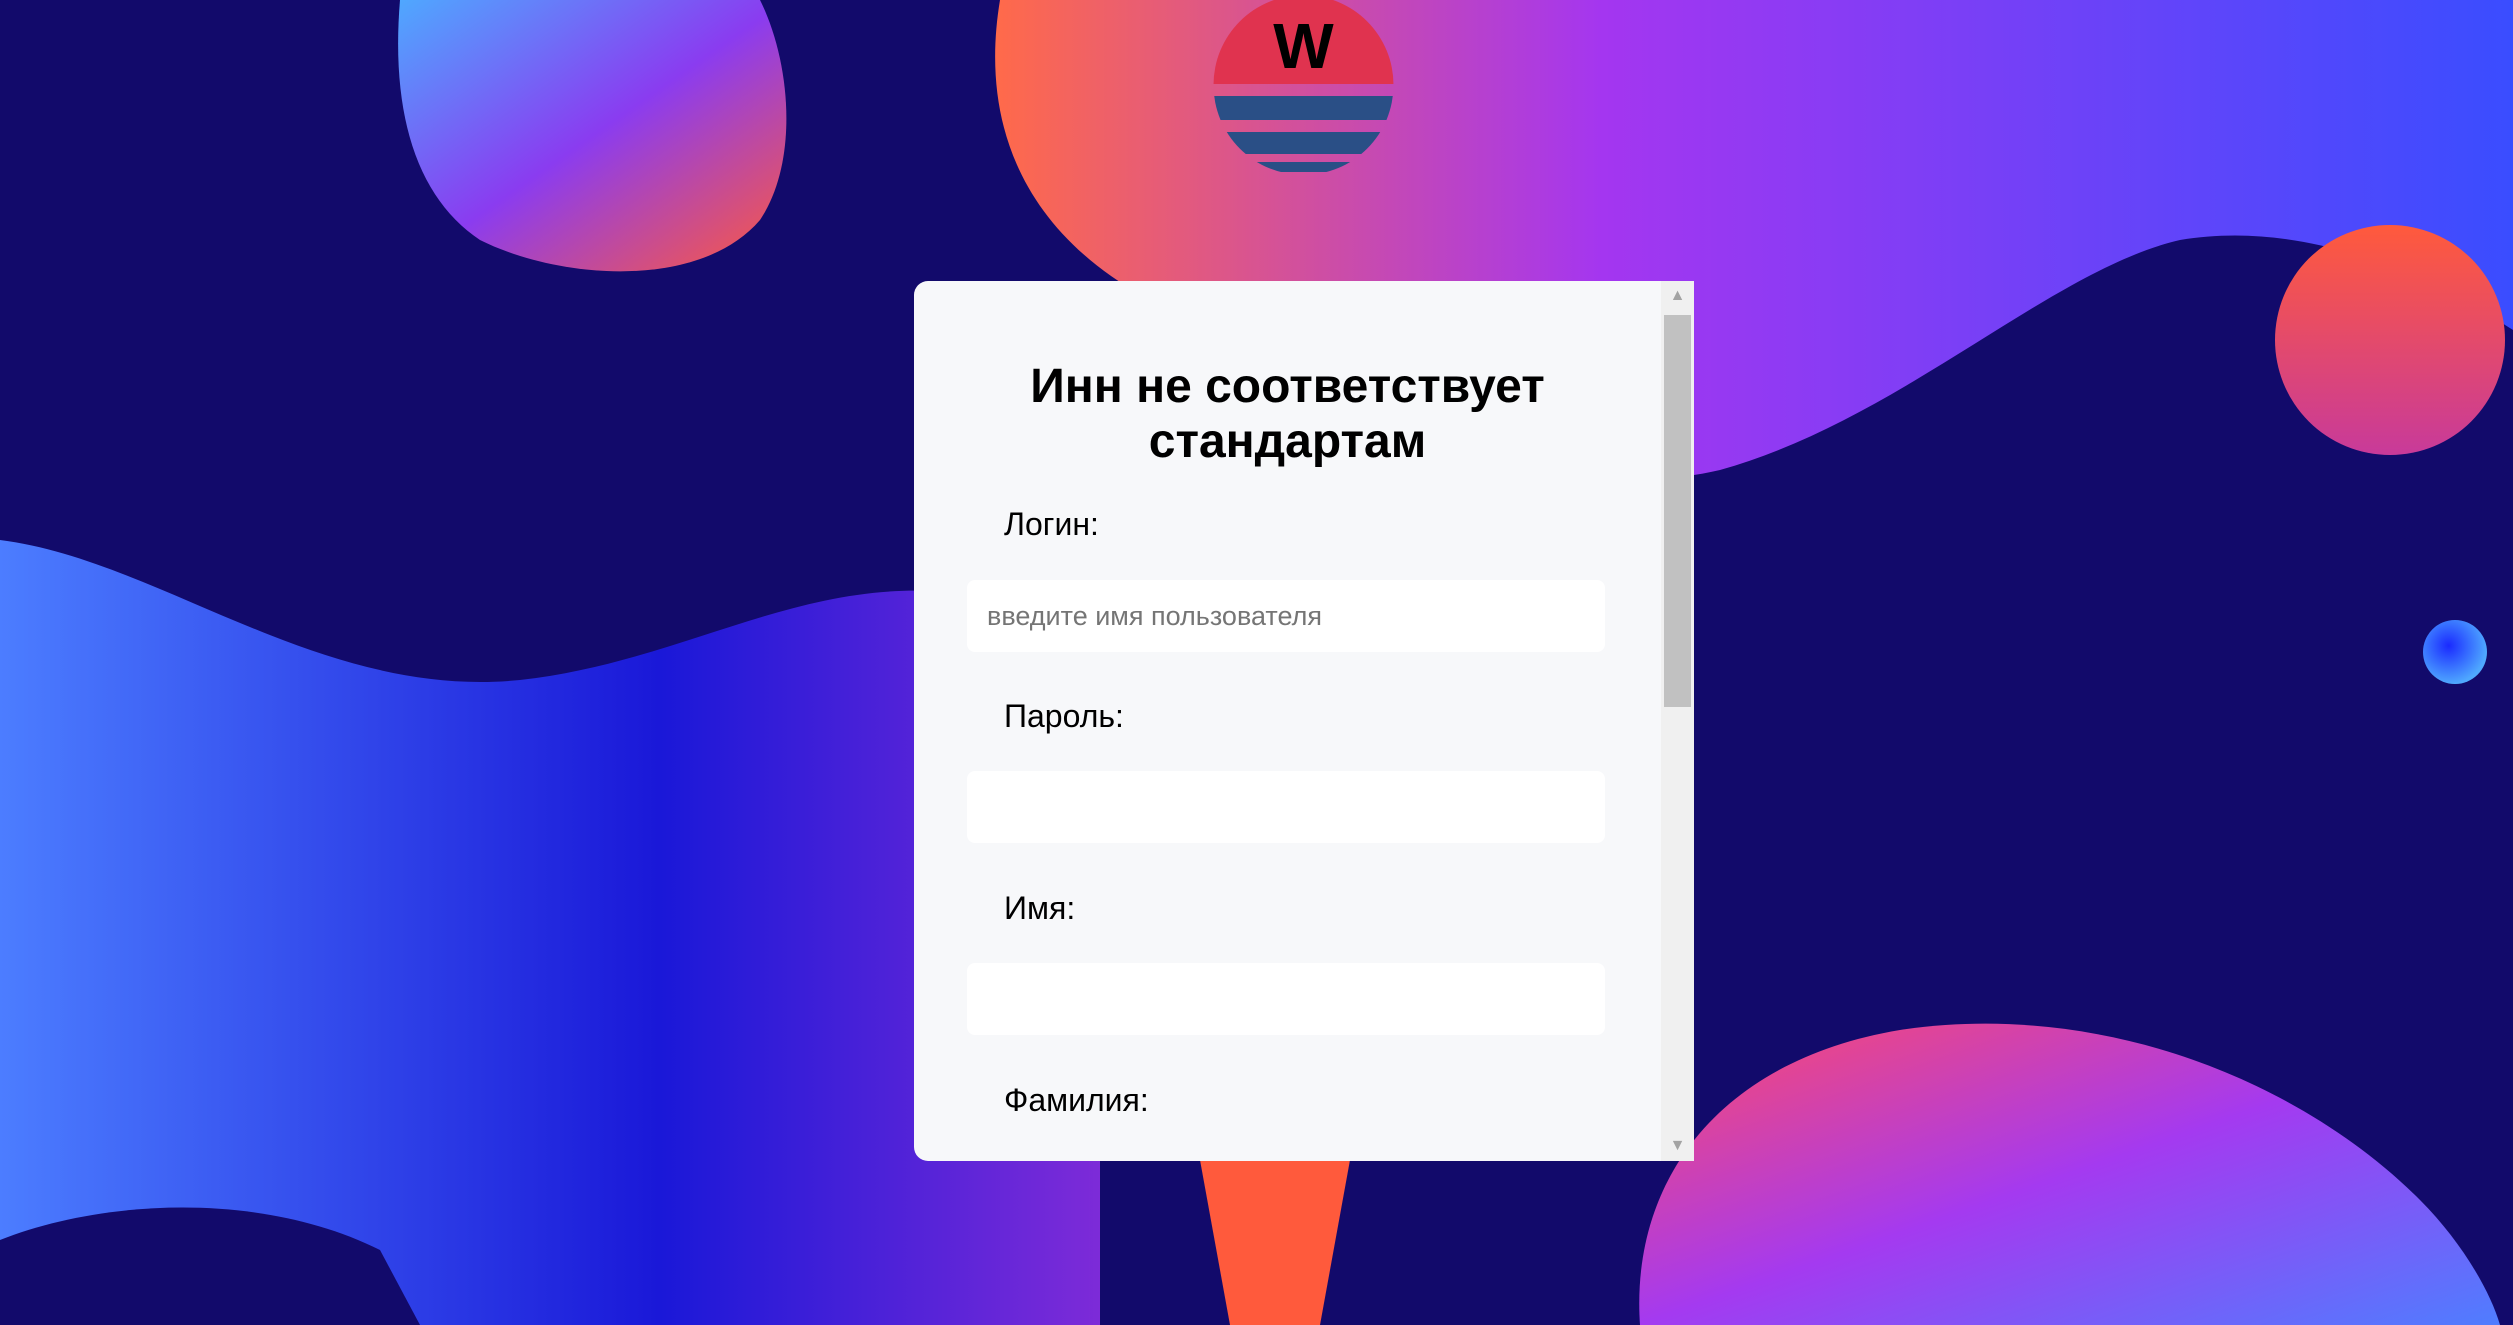 This screenshot has height=1325, width=2513. What do you see at coordinates (1076, 1100) in the screenshot?
I see `last-name-label: Фамилия:` at bounding box center [1076, 1100].